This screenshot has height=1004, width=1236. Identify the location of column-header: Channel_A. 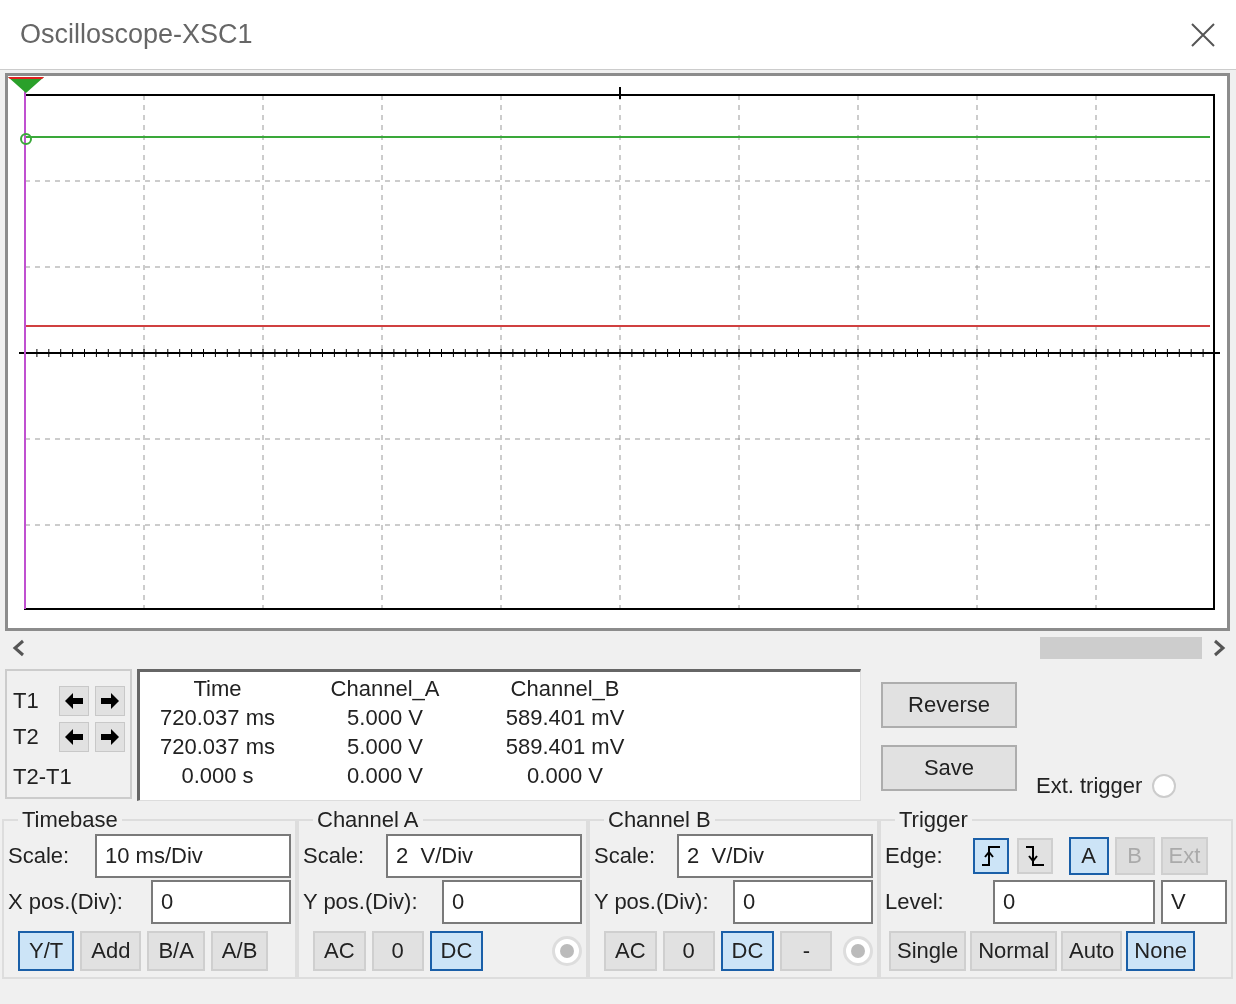
(385, 689).